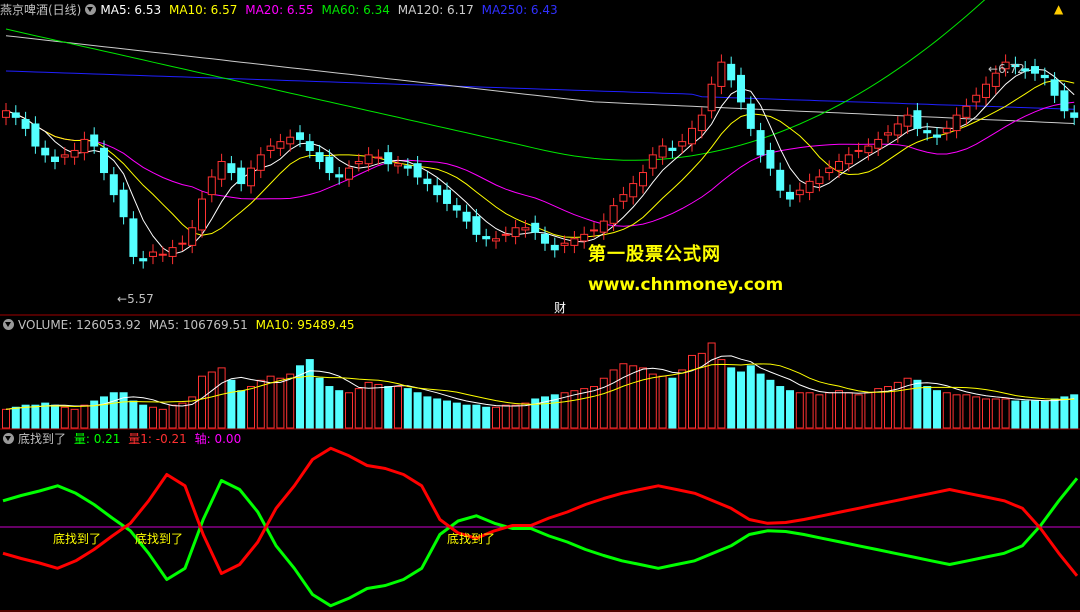  What do you see at coordinates (1058, 9) in the screenshot?
I see `corner-indicator: ▲` at bounding box center [1058, 9].